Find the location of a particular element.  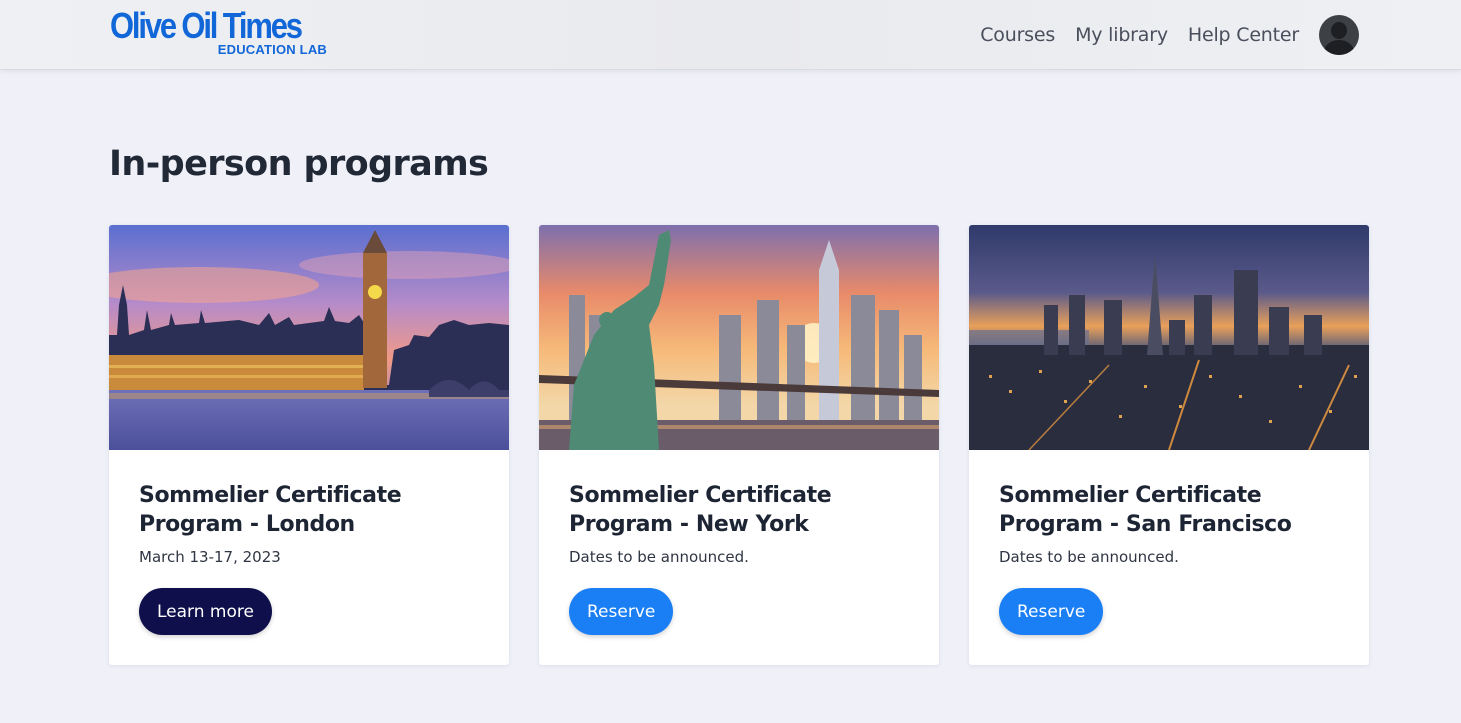

san-francisco-skyline-image is located at coordinates (1169, 337).